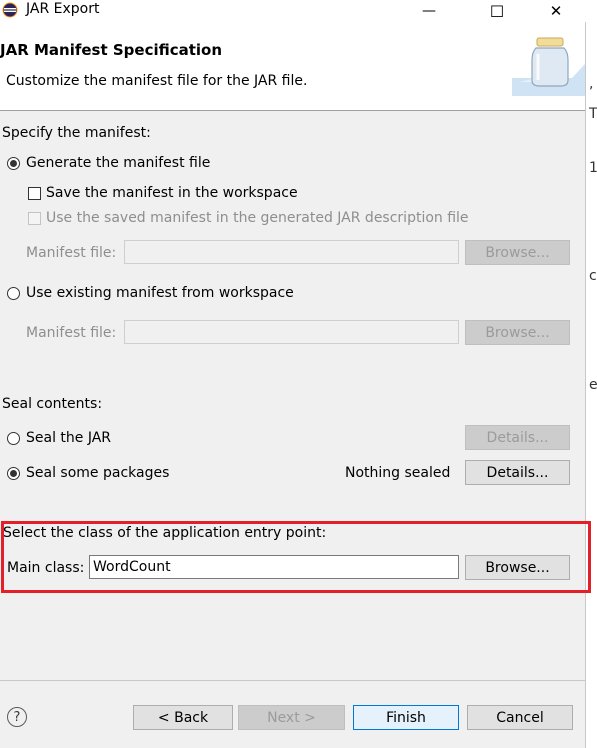  What do you see at coordinates (71, 333) in the screenshot?
I see `existing-manifest-file-label: Manifest file:` at bounding box center [71, 333].